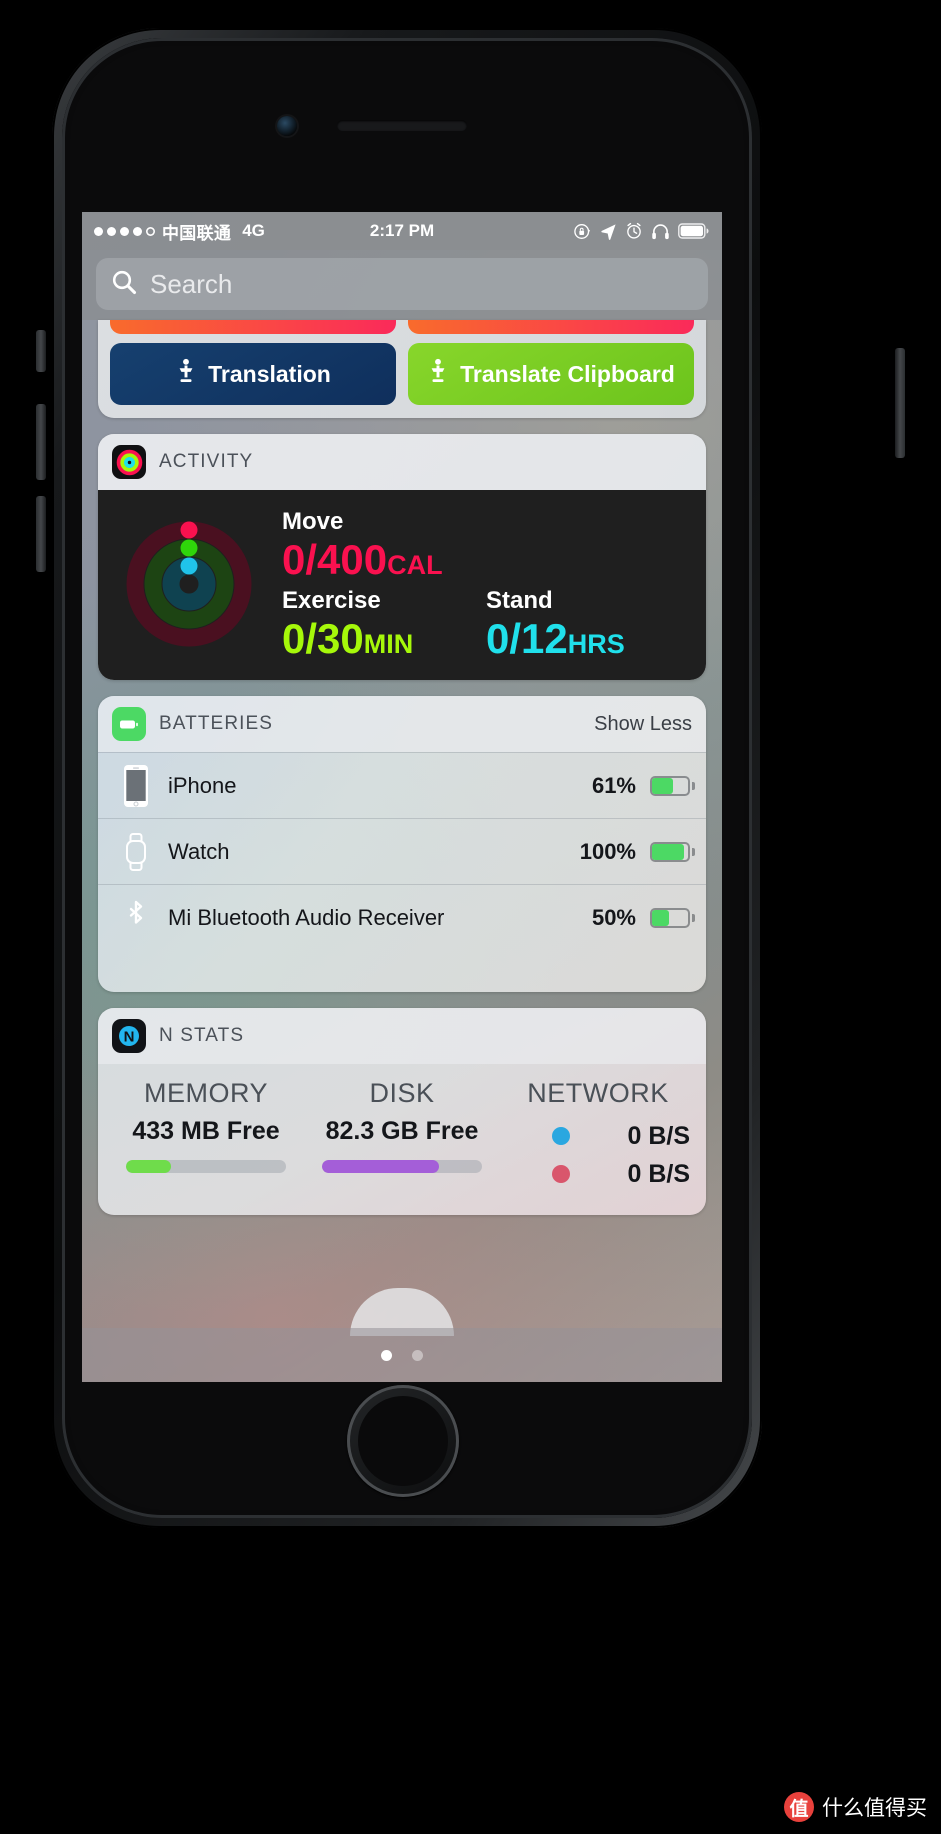  What do you see at coordinates (402, 369) in the screenshot?
I see `widget-translate: Translation Translate Clipboard` at bounding box center [402, 369].